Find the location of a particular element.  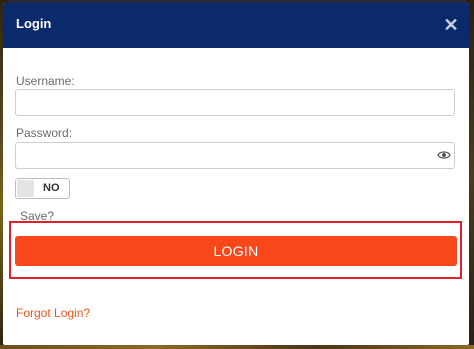

close-icon: ✕ is located at coordinates (451, 25).